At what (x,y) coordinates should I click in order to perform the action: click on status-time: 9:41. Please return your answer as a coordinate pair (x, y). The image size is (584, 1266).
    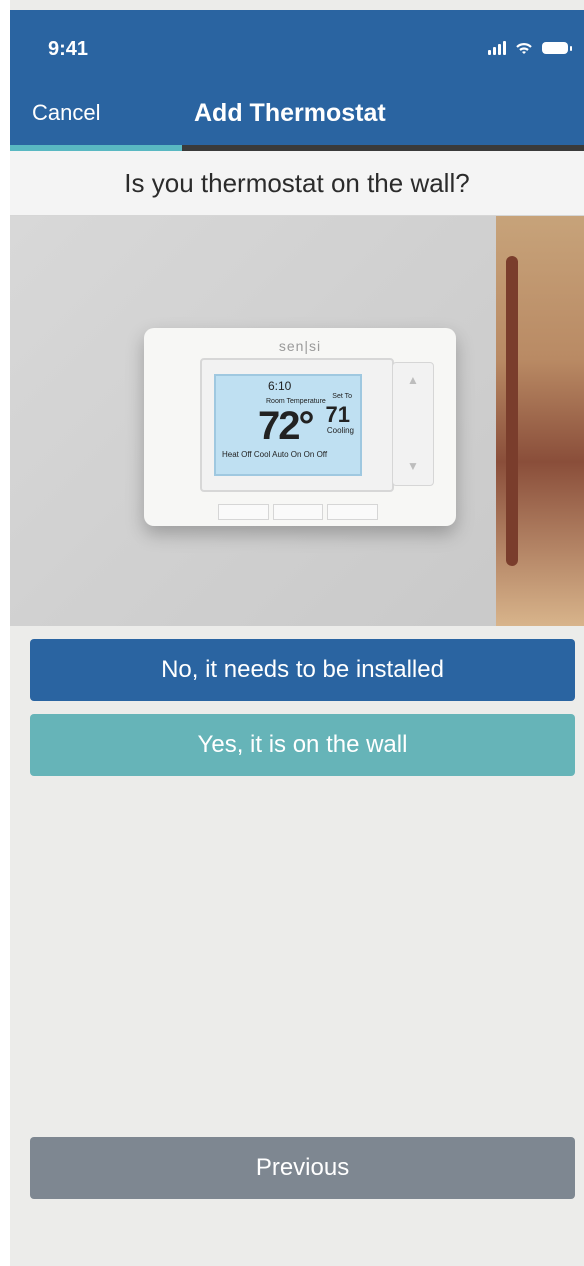
    Looking at the image, I should click on (68, 49).